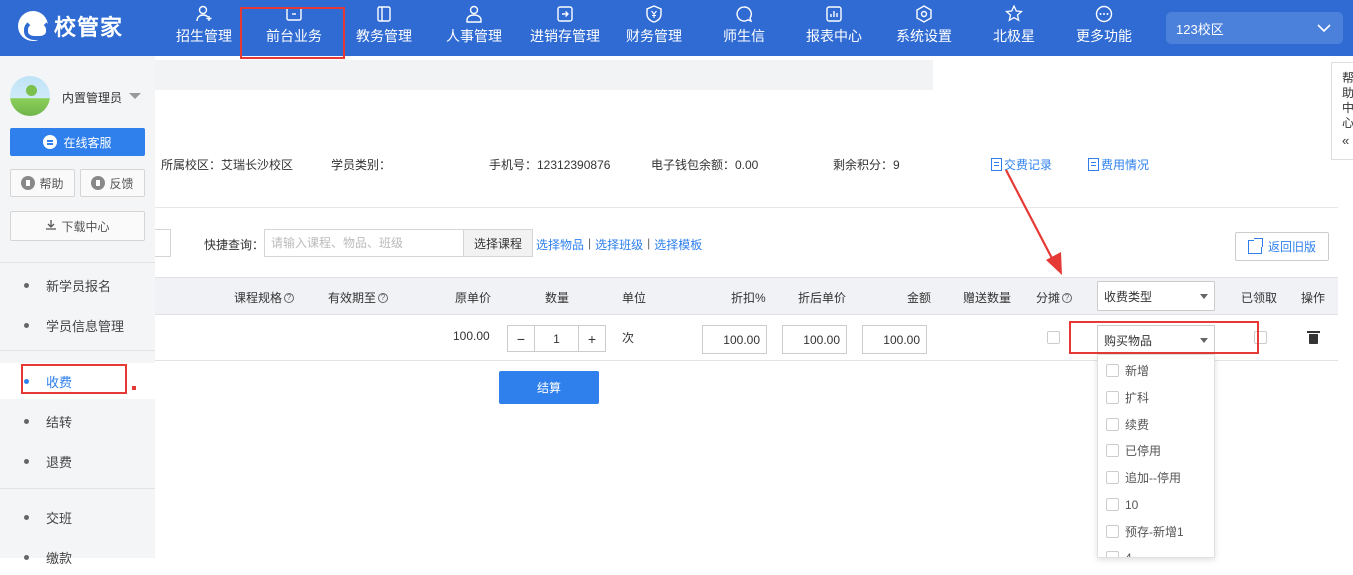  I want to click on fee-type-value: 收费类型, so click(1128, 296).